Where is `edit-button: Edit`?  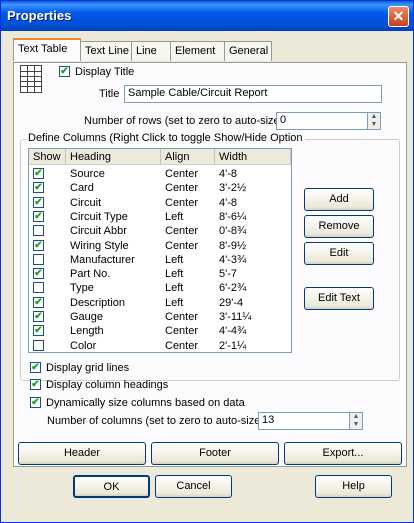 edit-button: Edit is located at coordinates (339, 253).